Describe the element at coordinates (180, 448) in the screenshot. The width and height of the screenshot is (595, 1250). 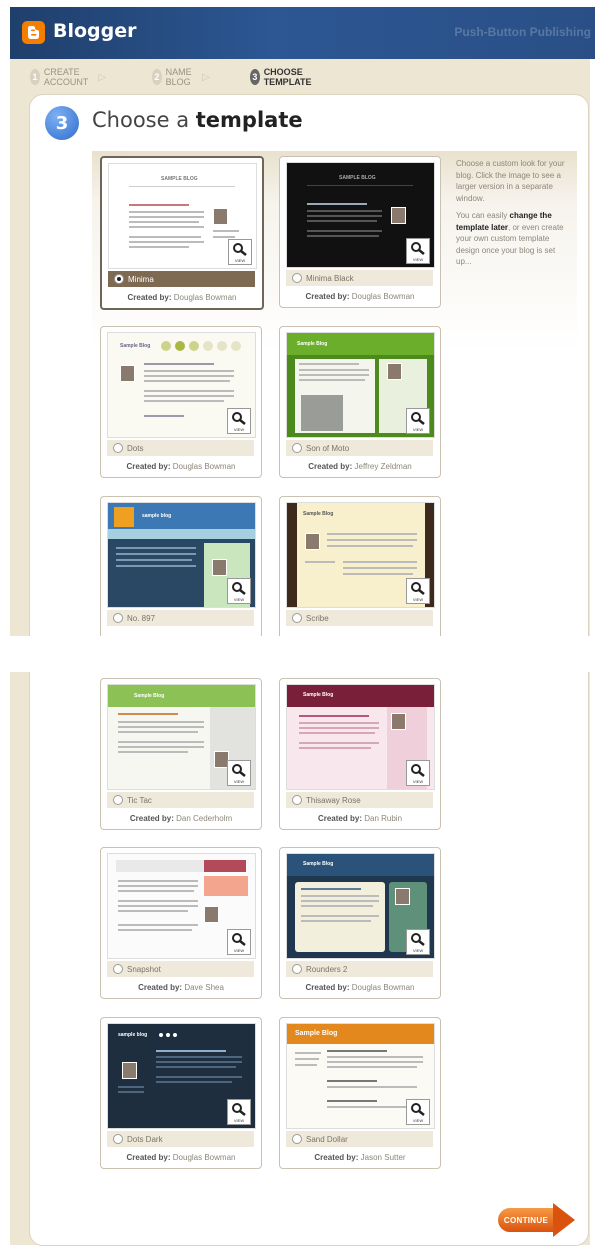
I see `template-select-bar: Dots` at that location.